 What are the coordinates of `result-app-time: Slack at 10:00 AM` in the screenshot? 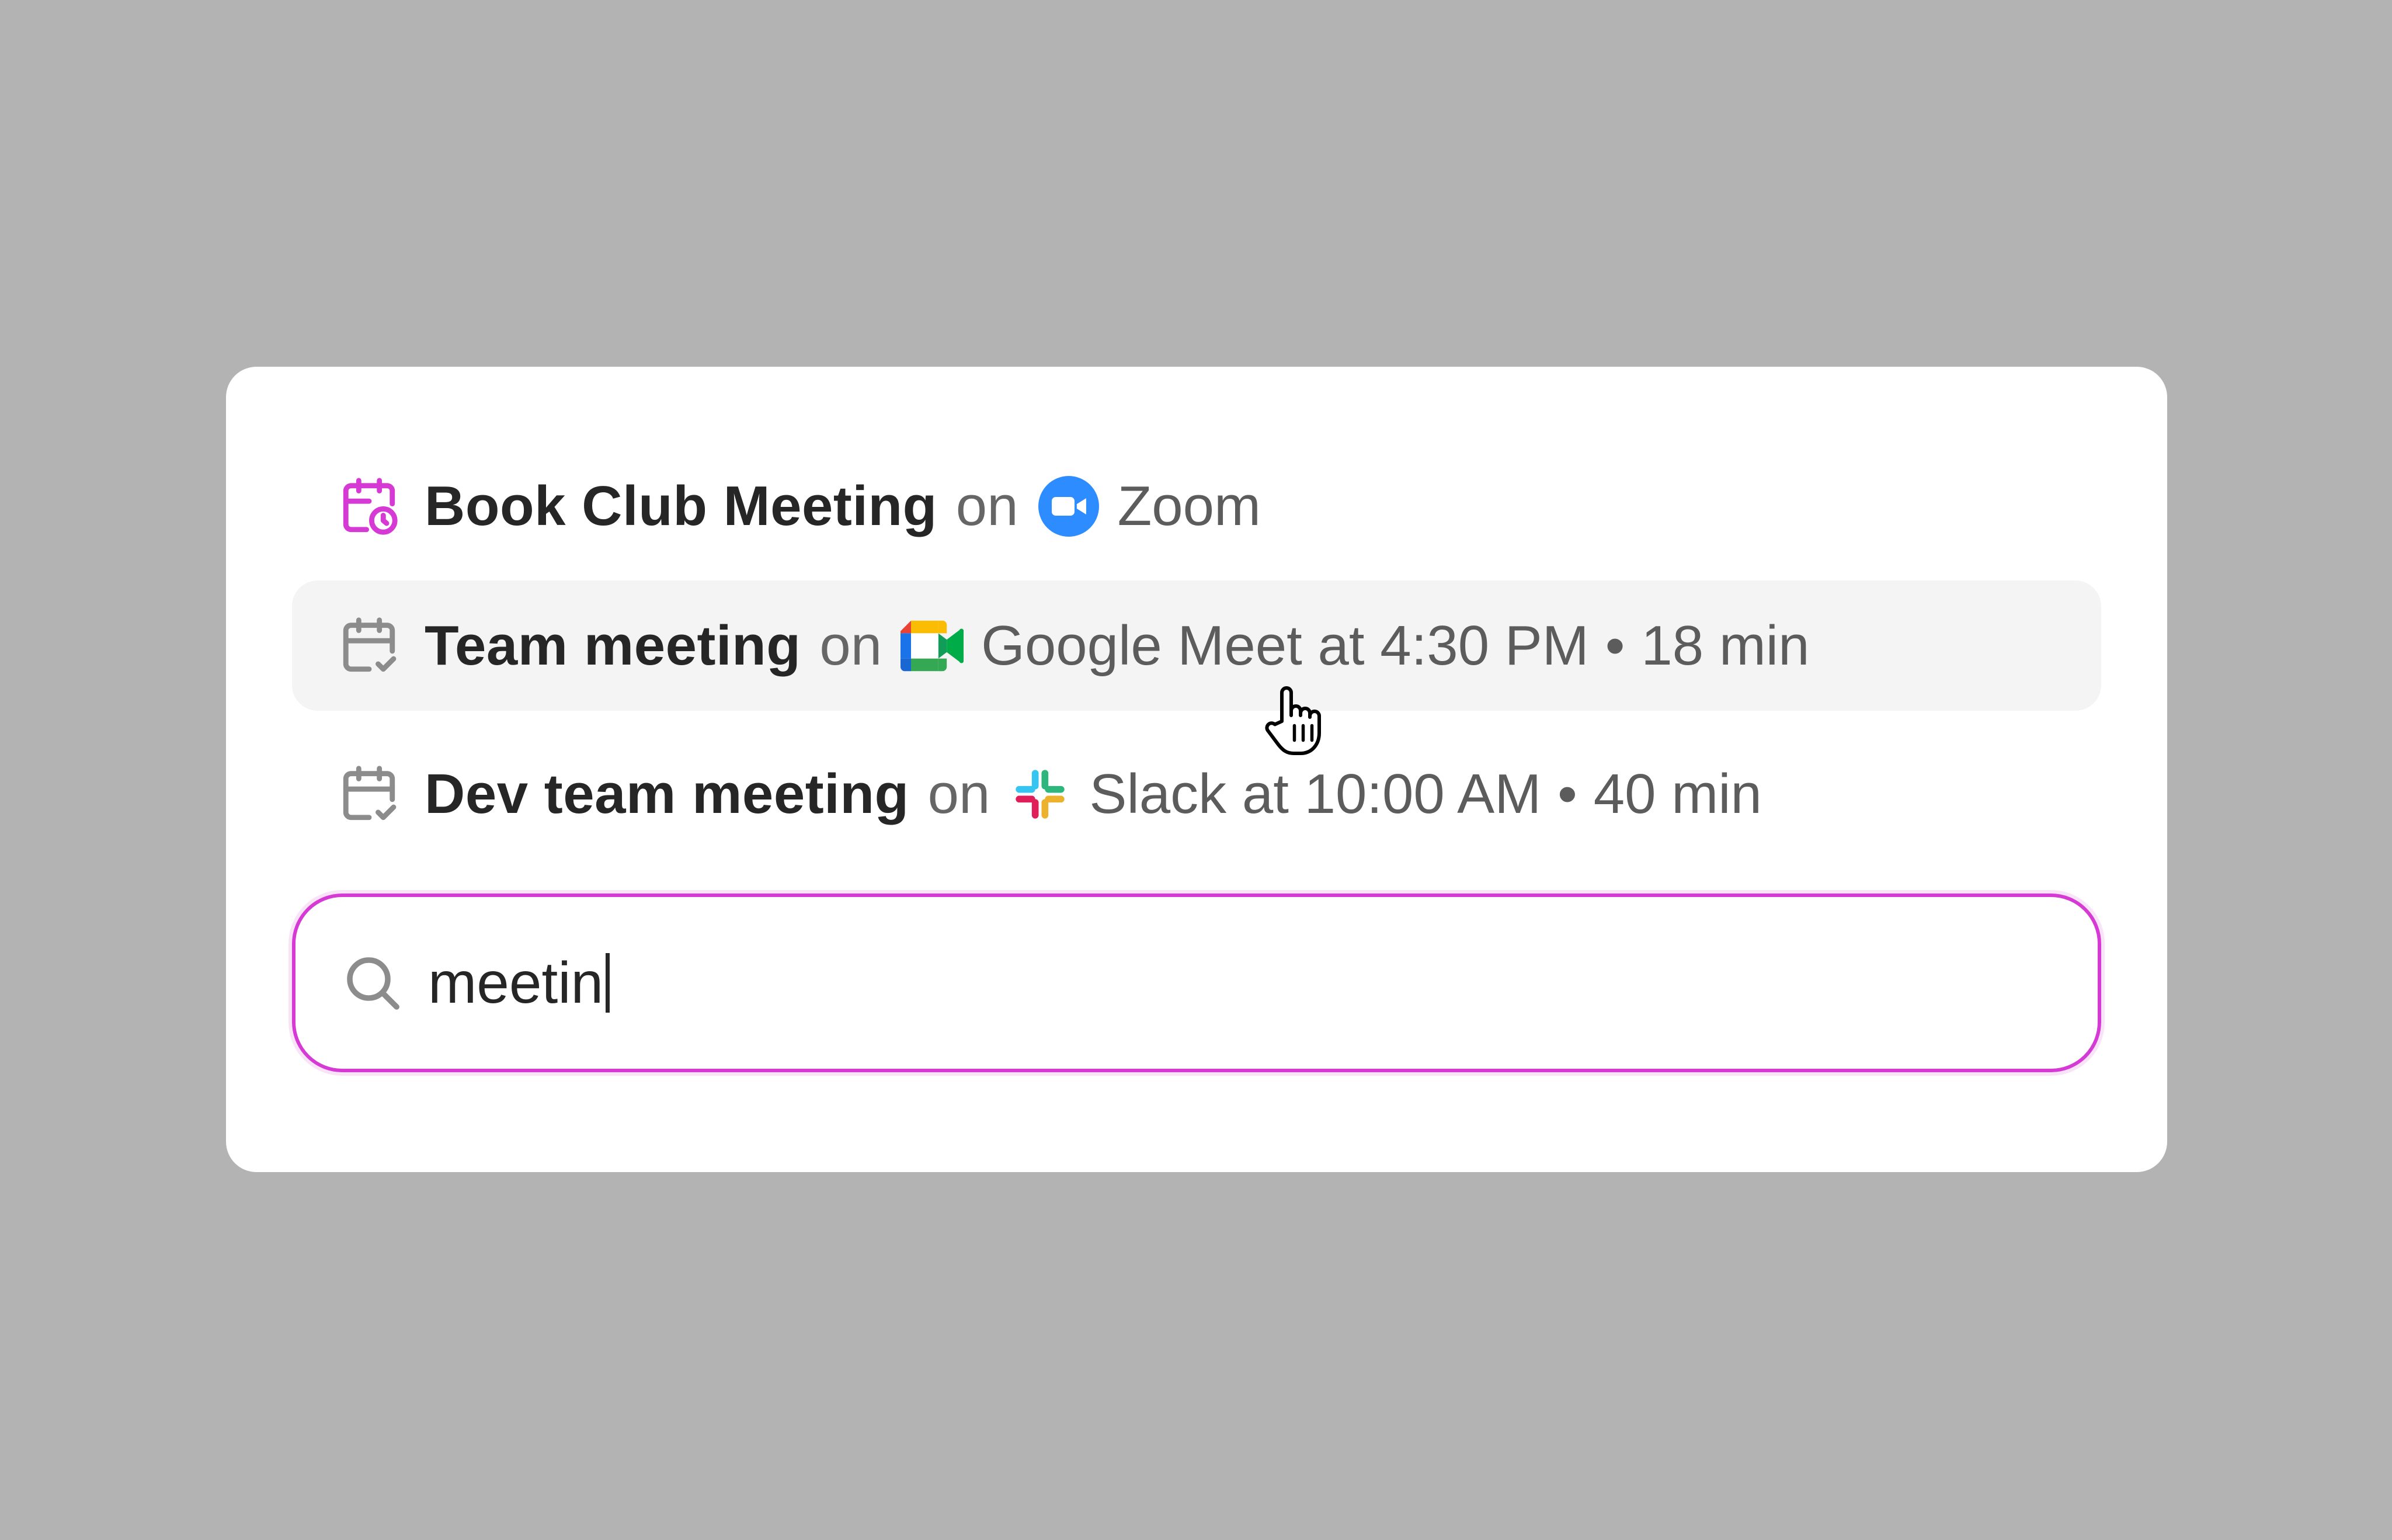 It's located at (1315, 793).